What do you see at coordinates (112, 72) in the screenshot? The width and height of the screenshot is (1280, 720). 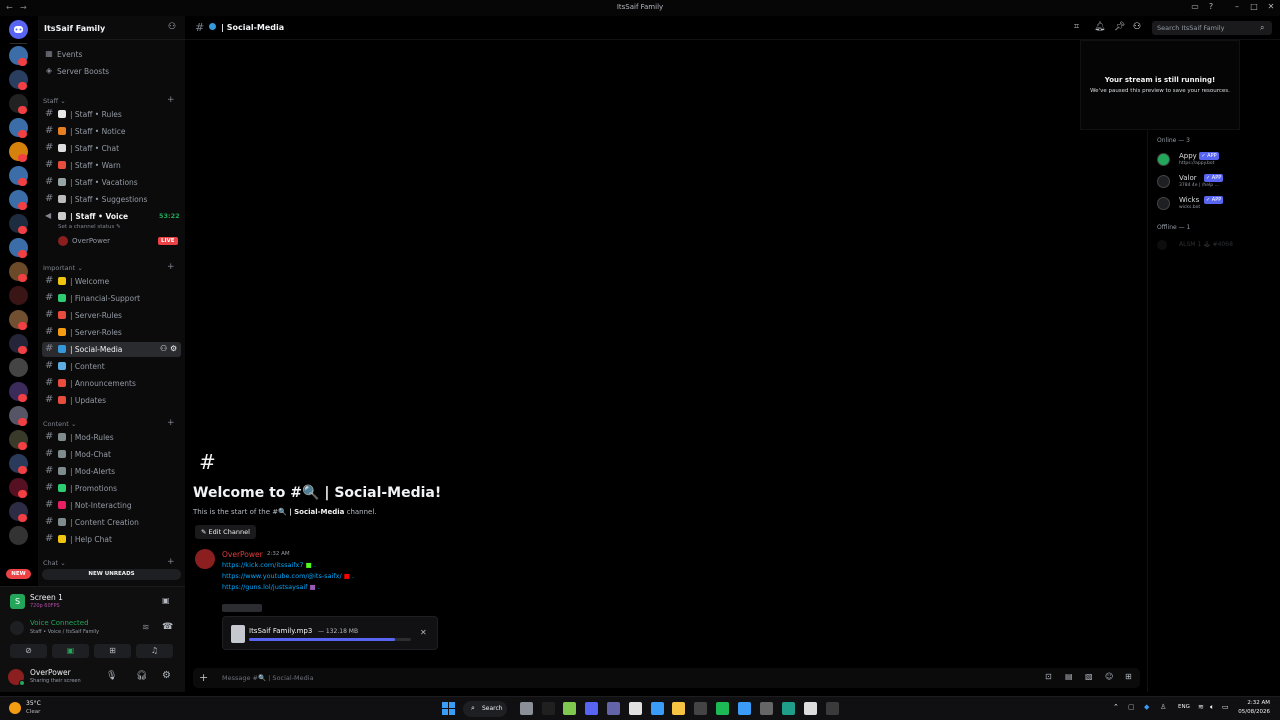 I see `server-boosts-item: ◈ Server Boosts` at bounding box center [112, 72].